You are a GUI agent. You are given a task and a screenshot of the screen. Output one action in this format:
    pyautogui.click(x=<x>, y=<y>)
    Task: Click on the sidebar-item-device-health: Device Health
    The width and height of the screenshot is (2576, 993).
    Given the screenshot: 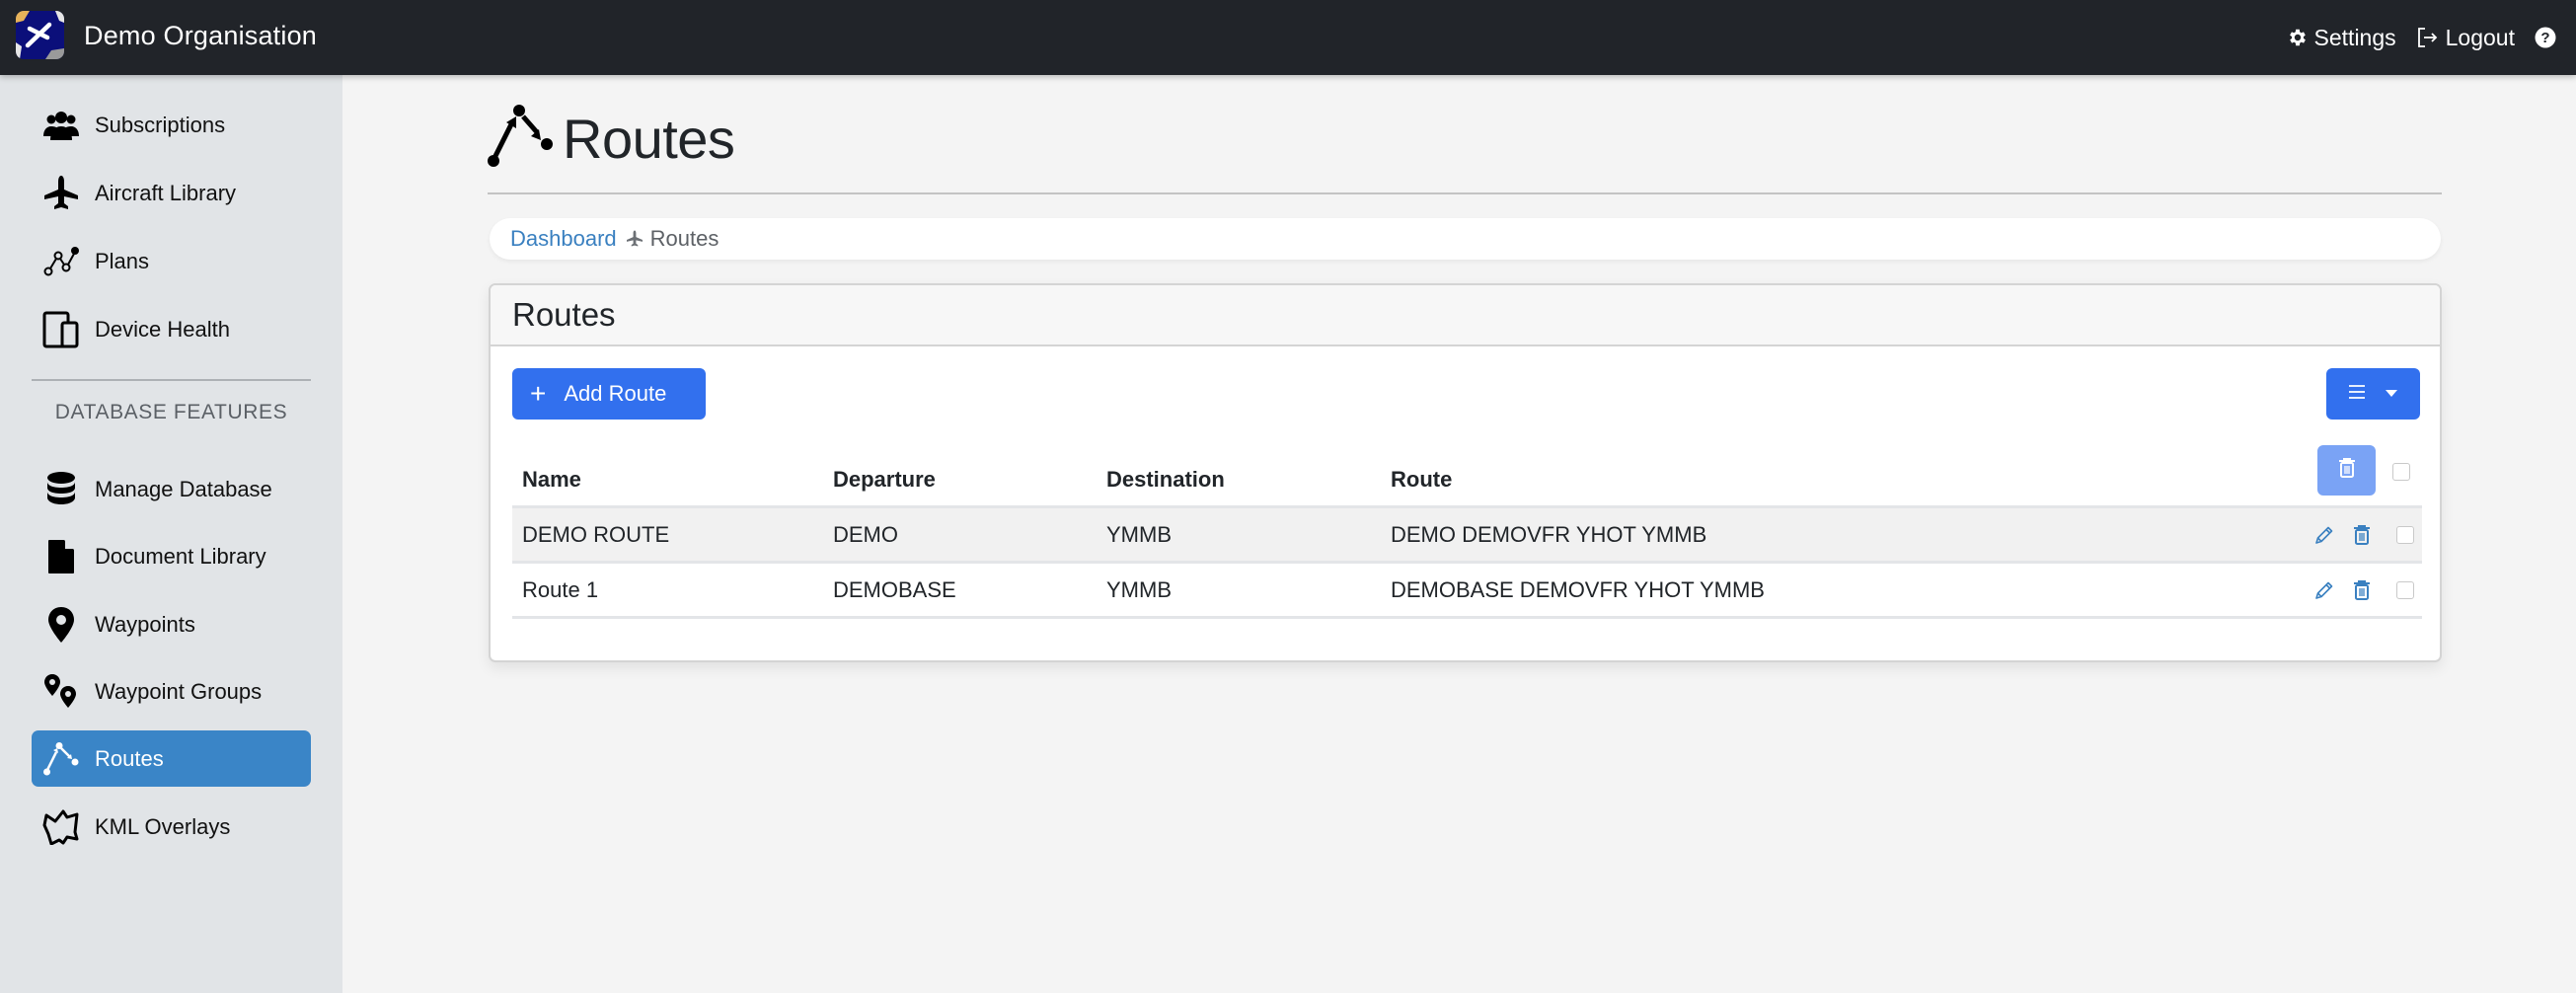 What is the action you would take?
    pyautogui.click(x=171, y=329)
    